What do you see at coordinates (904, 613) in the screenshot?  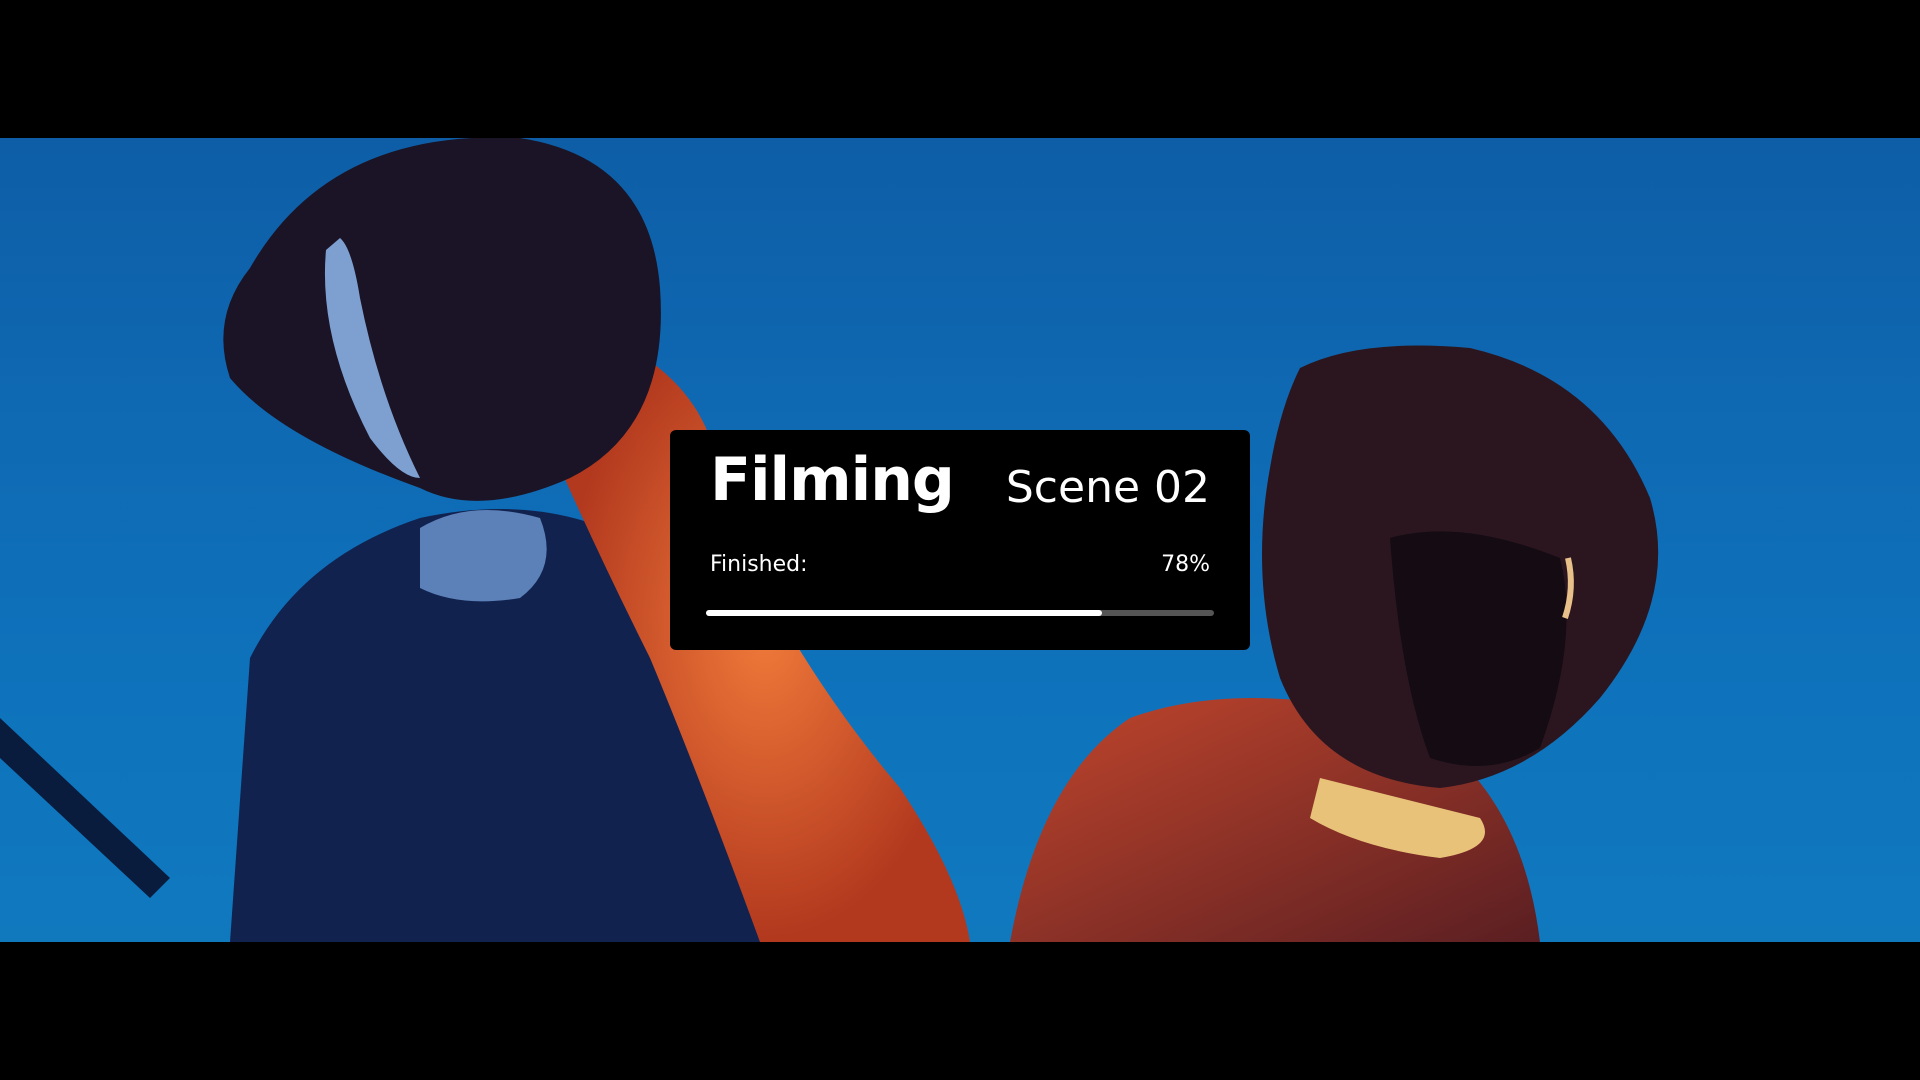 I see `progress-fill` at bounding box center [904, 613].